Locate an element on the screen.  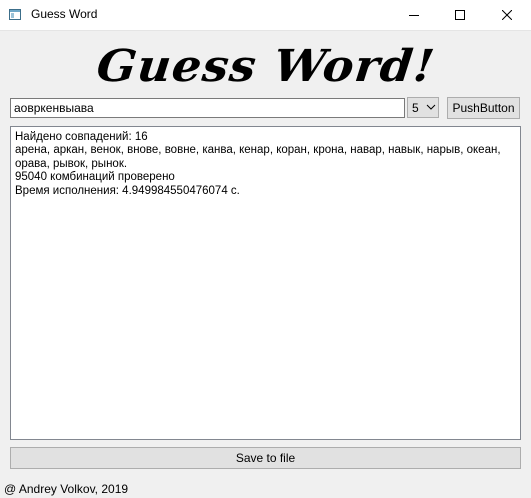
close-button is located at coordinates (507, 15).